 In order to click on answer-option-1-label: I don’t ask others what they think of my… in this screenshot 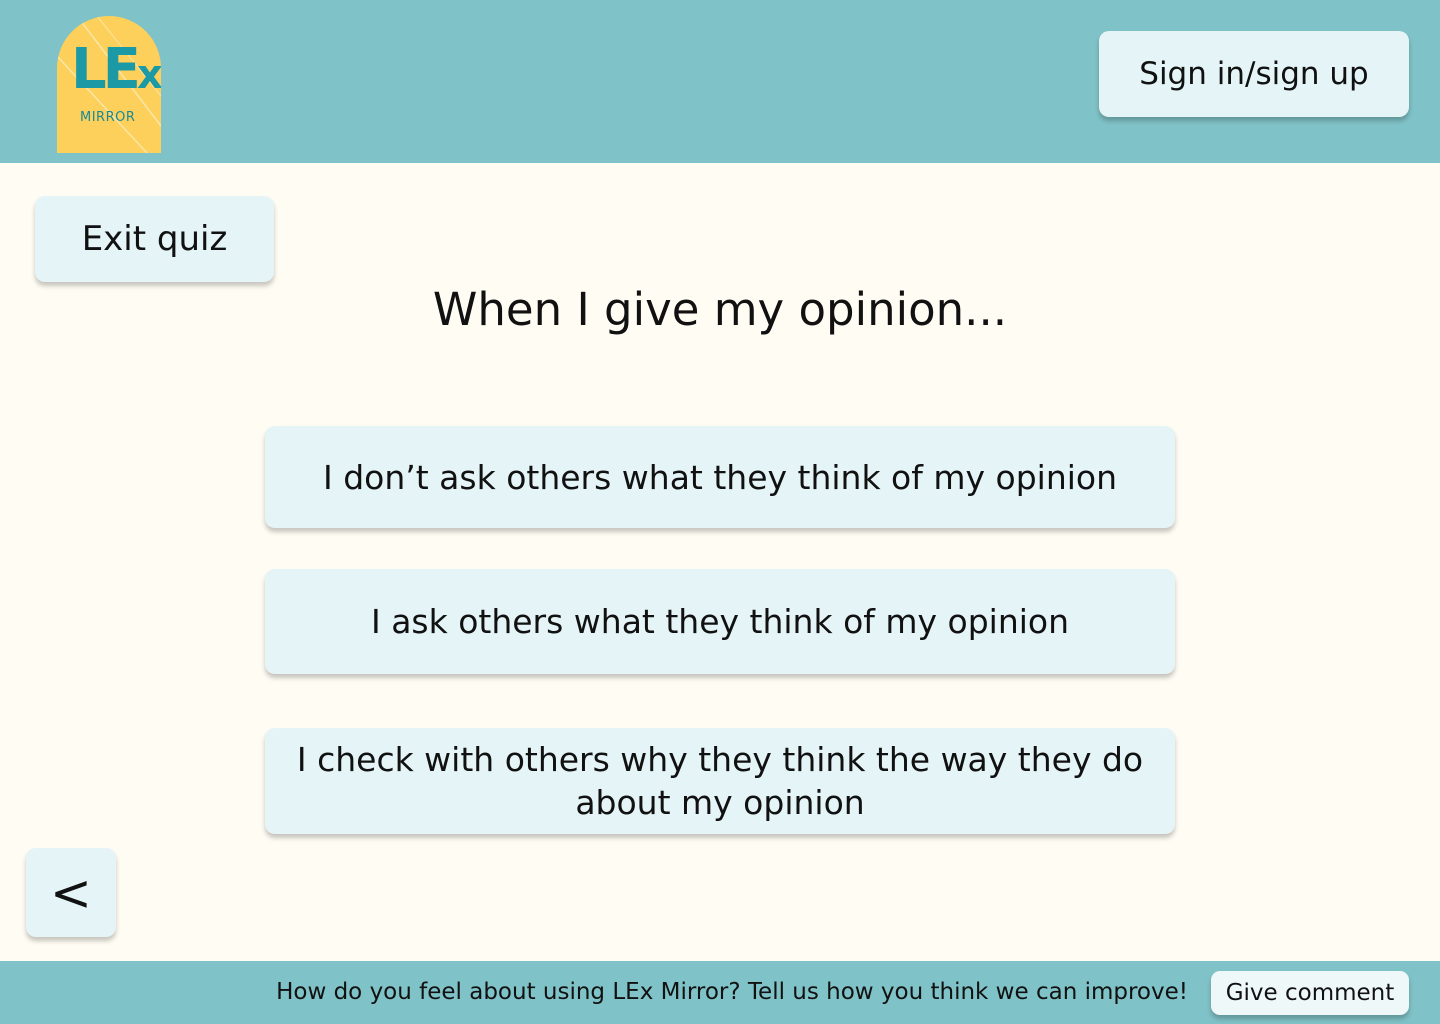, I will do `click(720, 477)`.